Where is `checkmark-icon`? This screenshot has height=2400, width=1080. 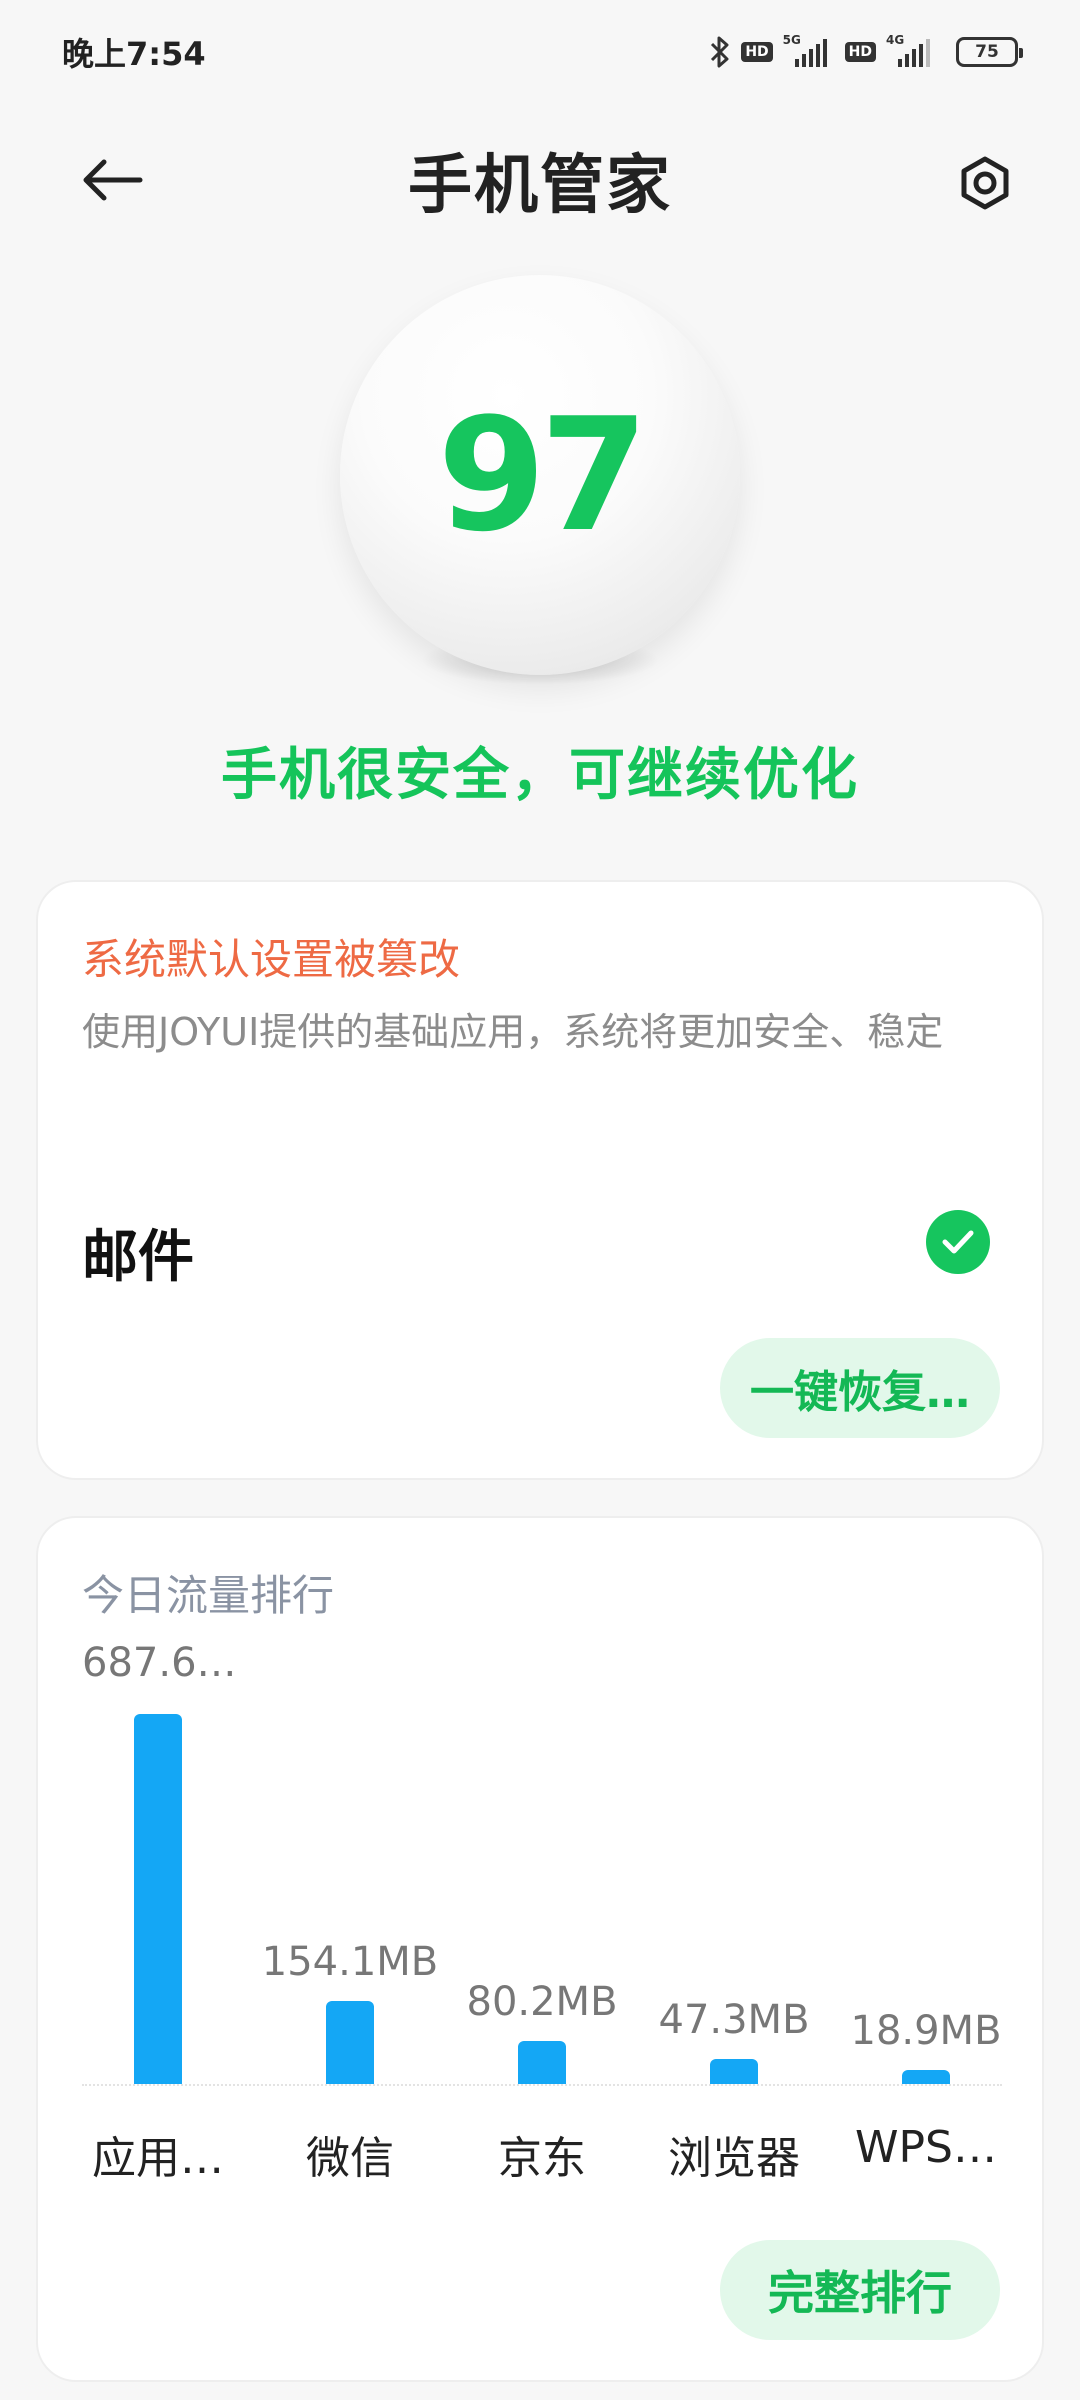
checkmark-icon is located at coordinates (958, 1242).